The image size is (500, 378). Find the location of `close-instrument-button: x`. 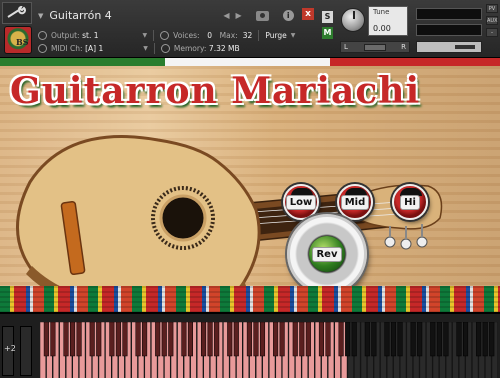

close-instrument-button: x is located at coordinates (308, 14).